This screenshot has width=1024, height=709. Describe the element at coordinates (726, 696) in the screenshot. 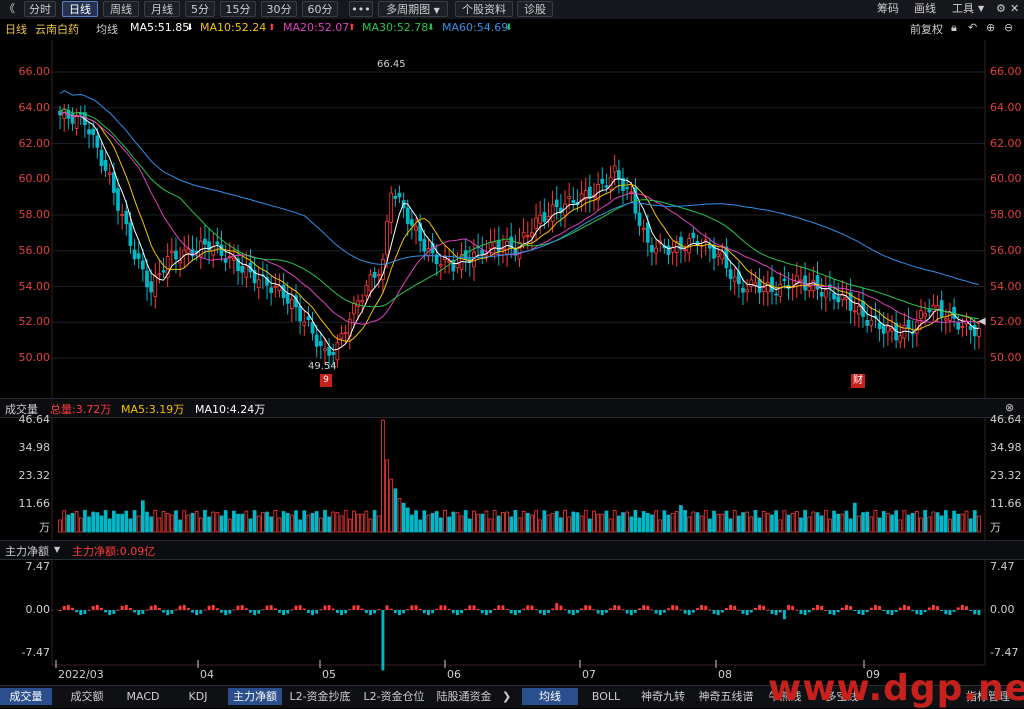

I see `tab-five-lines: 神奇五线谱` at that location.